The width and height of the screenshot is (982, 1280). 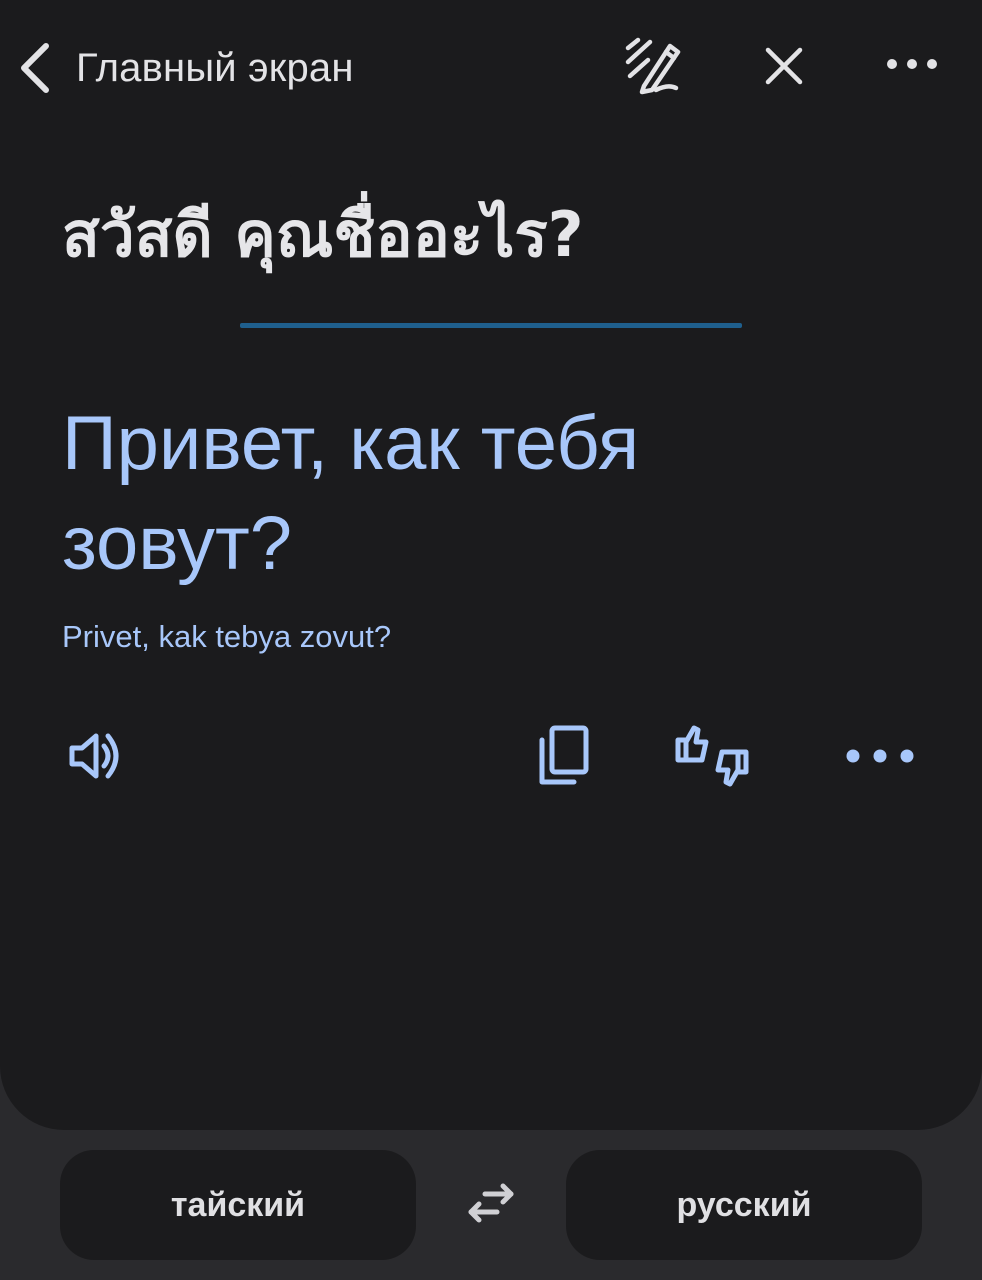 I want to click on transliteration-text: Privet, kak tebya zovut?, so click(x=227, y=636).